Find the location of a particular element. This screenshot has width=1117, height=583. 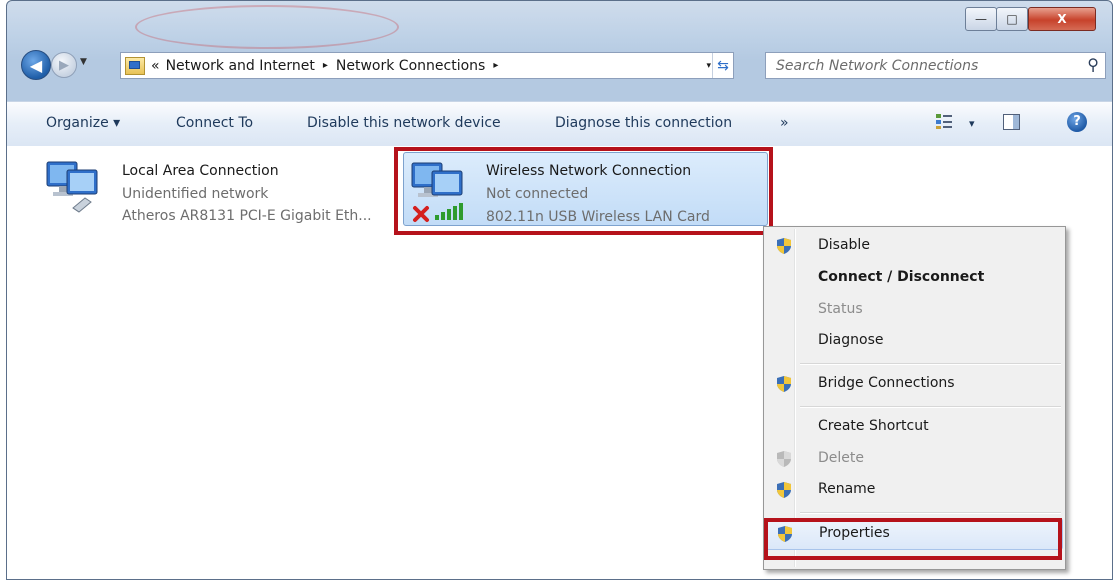

back-arrow-icon: ◀ is located at coordinates (36, 65).